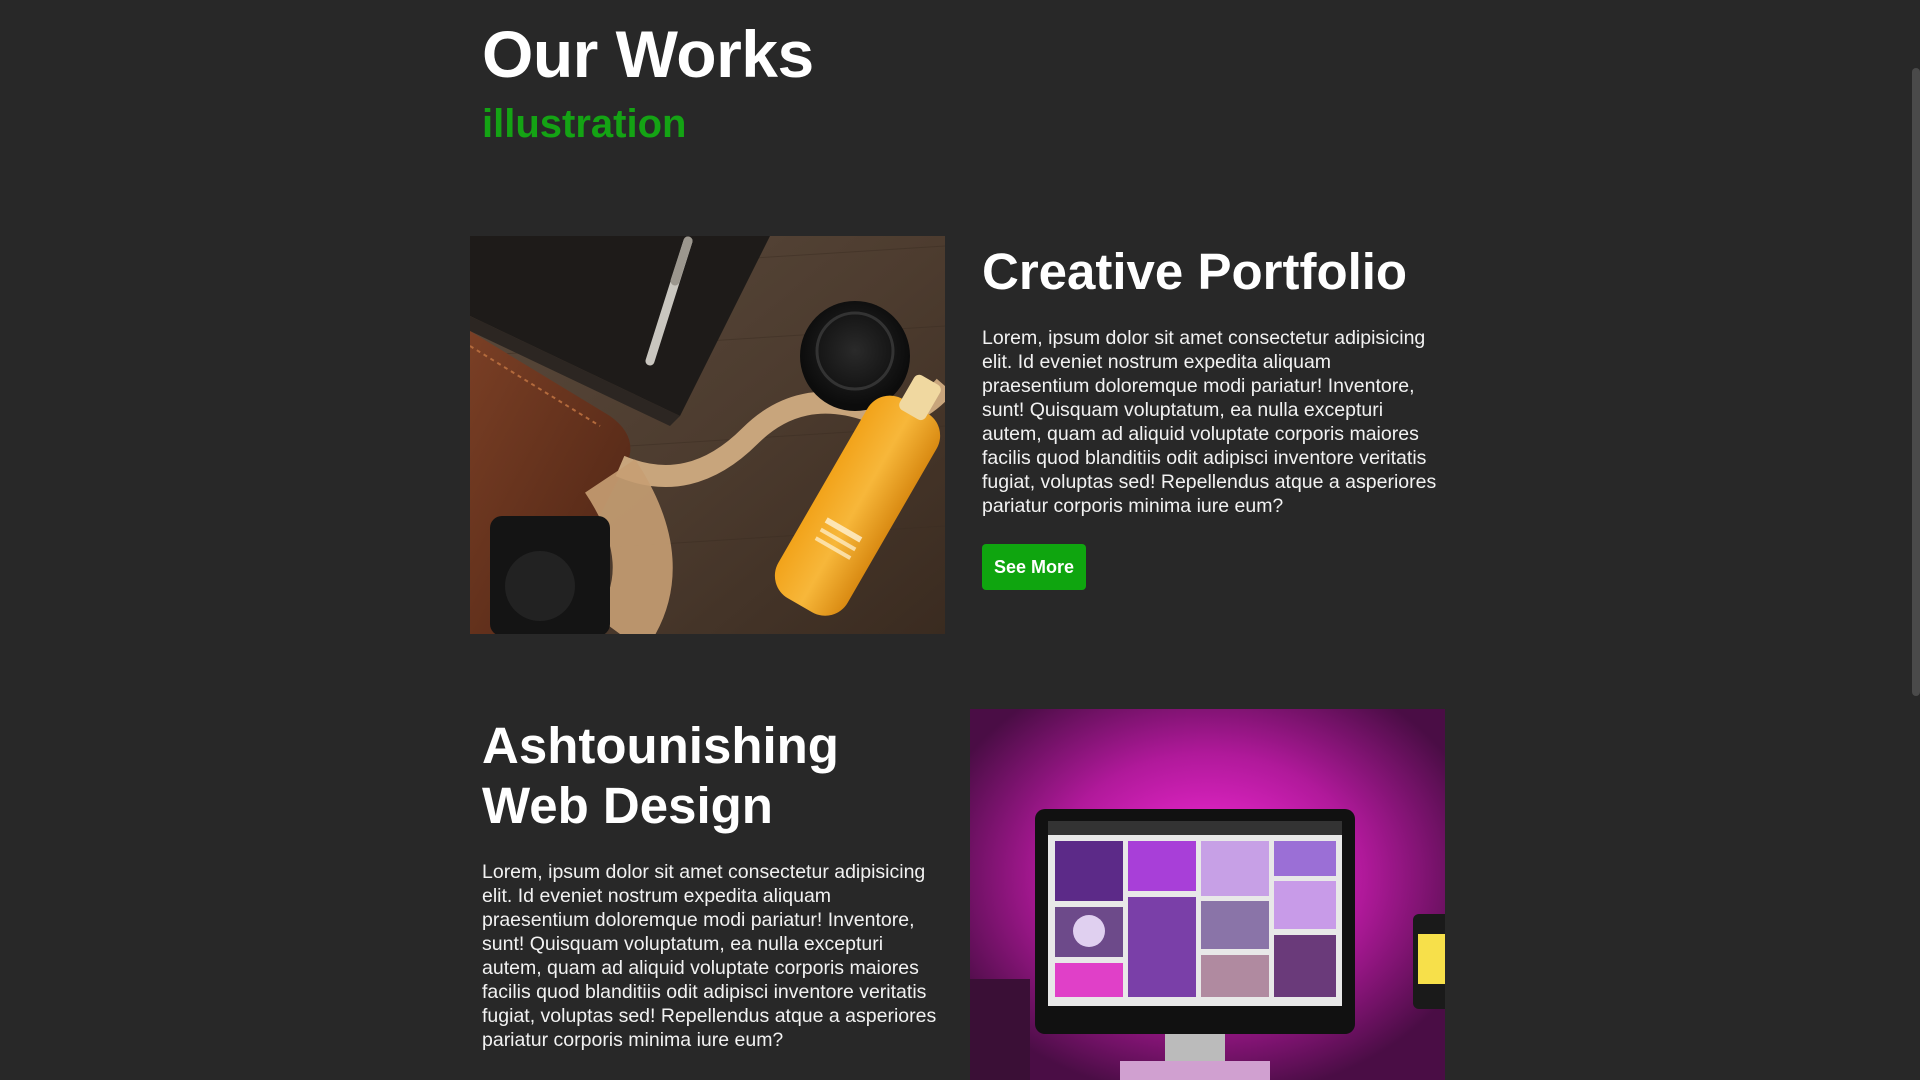  Describe the element at coordinates (648, 54) in the screenshot. I see `page-title: Our Works` at that location.